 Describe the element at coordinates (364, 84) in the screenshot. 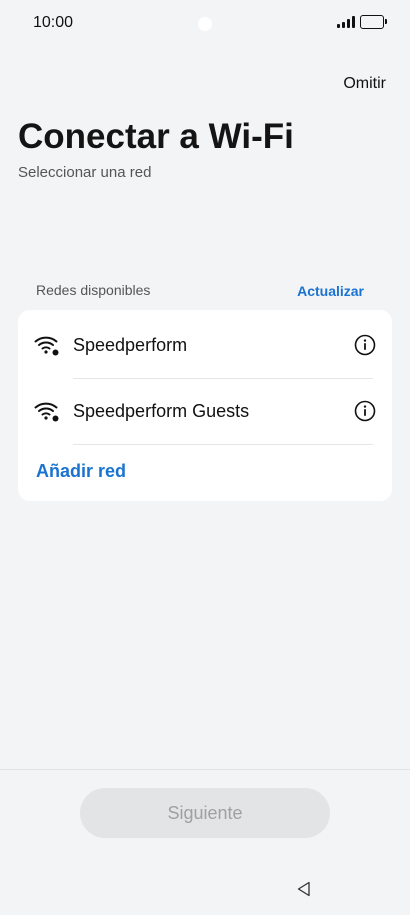

I see `skip-button: Omitir` at that location.